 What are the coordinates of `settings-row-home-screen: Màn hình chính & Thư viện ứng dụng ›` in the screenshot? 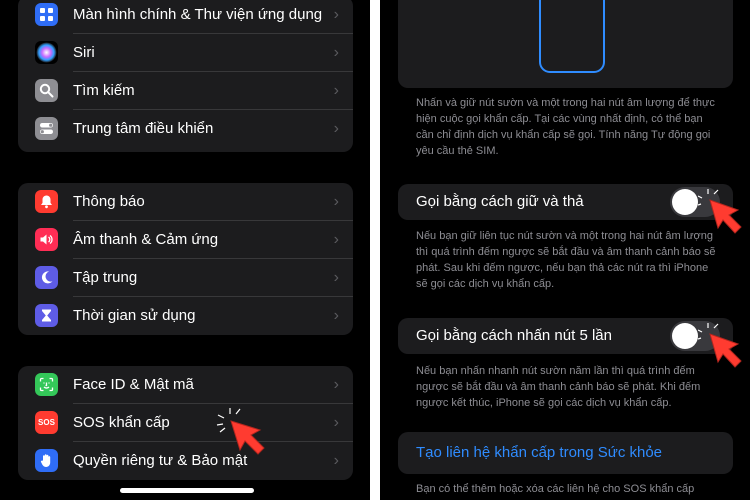 It's located at (185, 17).